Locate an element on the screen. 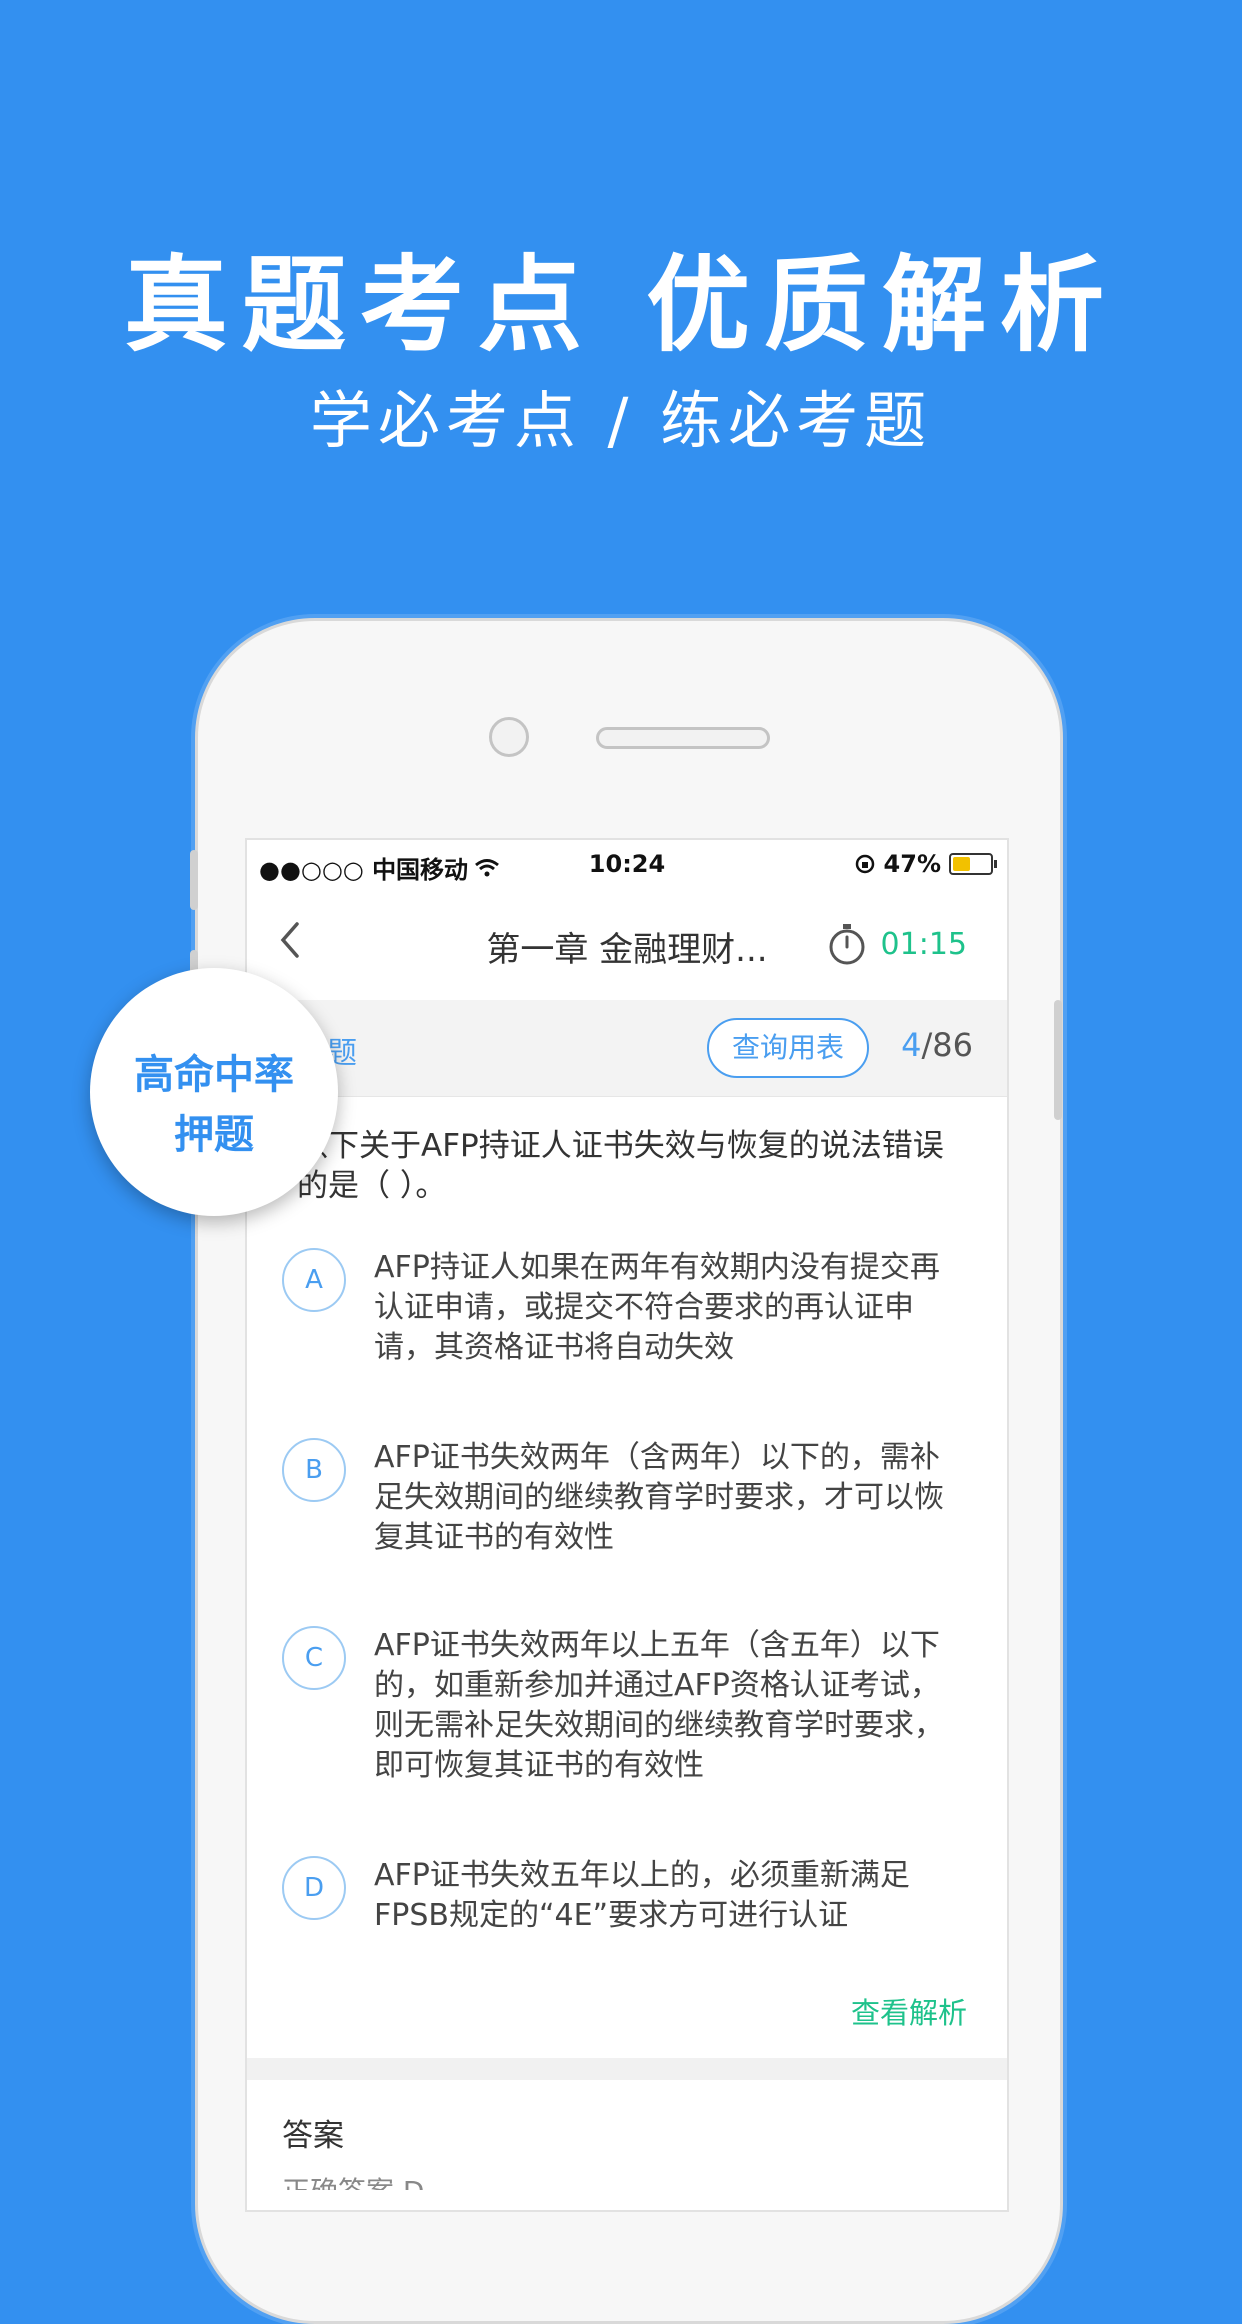  rotation-lock-icon is located at coordinates (864, 864).